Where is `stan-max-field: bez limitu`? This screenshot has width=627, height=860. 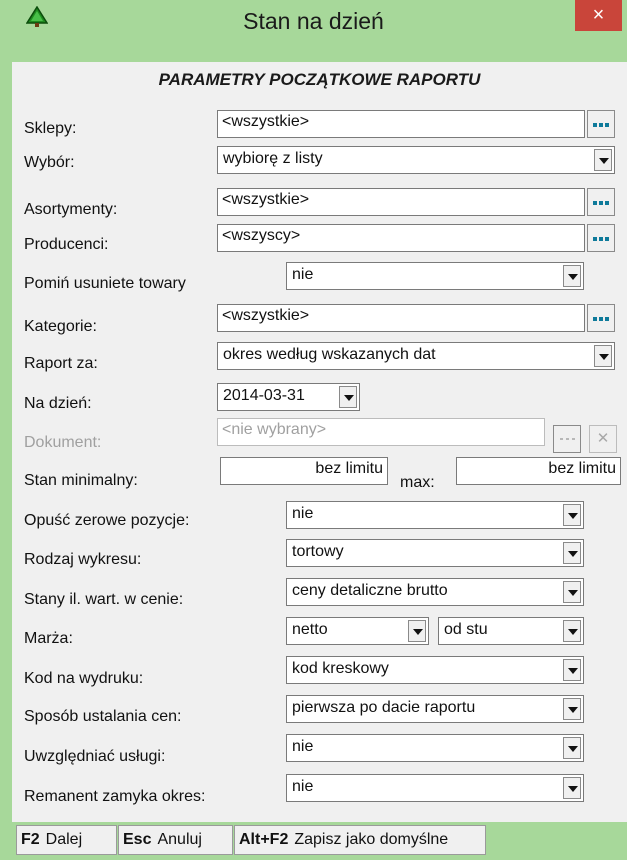
stan-max-field: bez limitu is located at coordinates (538, 471).